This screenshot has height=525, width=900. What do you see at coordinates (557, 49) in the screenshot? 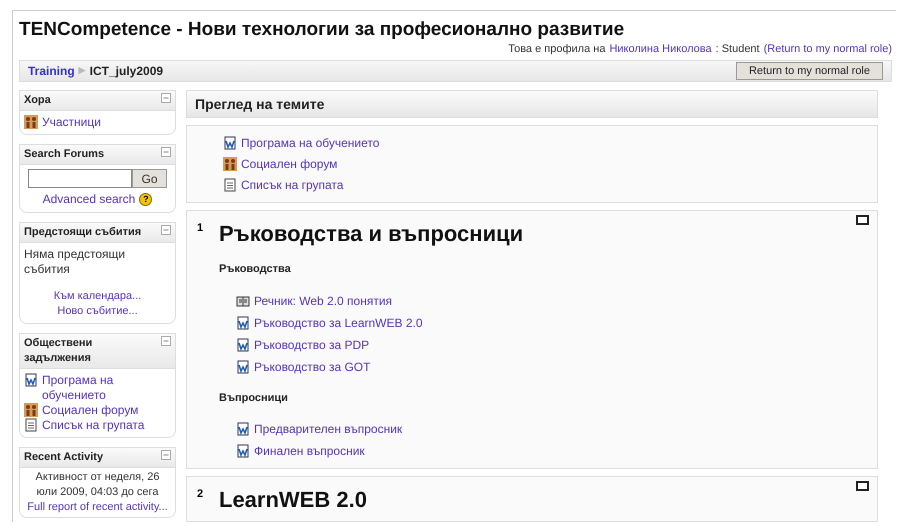
I see `profile-text: Това е профила на` at bounding box center [557, 49].